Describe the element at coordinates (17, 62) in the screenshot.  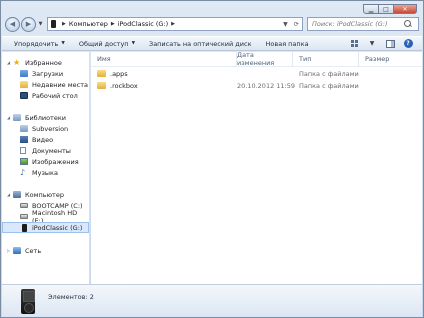
I see `star-icon: ★` at that location.